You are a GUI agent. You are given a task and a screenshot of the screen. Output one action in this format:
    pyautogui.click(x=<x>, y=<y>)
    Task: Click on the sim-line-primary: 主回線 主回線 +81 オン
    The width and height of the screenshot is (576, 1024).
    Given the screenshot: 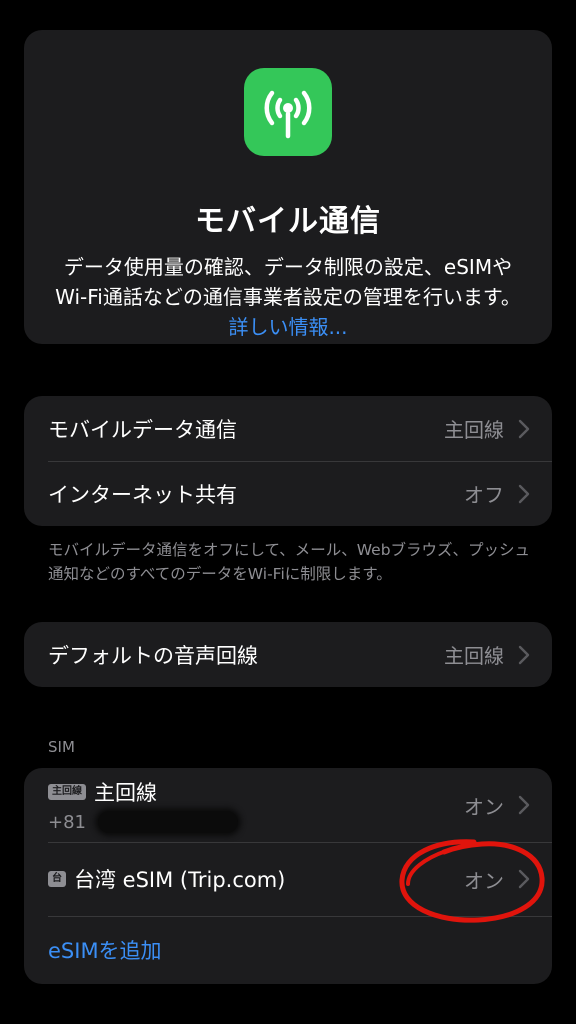 What is the action you would take?
    pyautogui.click(x=288, y=805)
    